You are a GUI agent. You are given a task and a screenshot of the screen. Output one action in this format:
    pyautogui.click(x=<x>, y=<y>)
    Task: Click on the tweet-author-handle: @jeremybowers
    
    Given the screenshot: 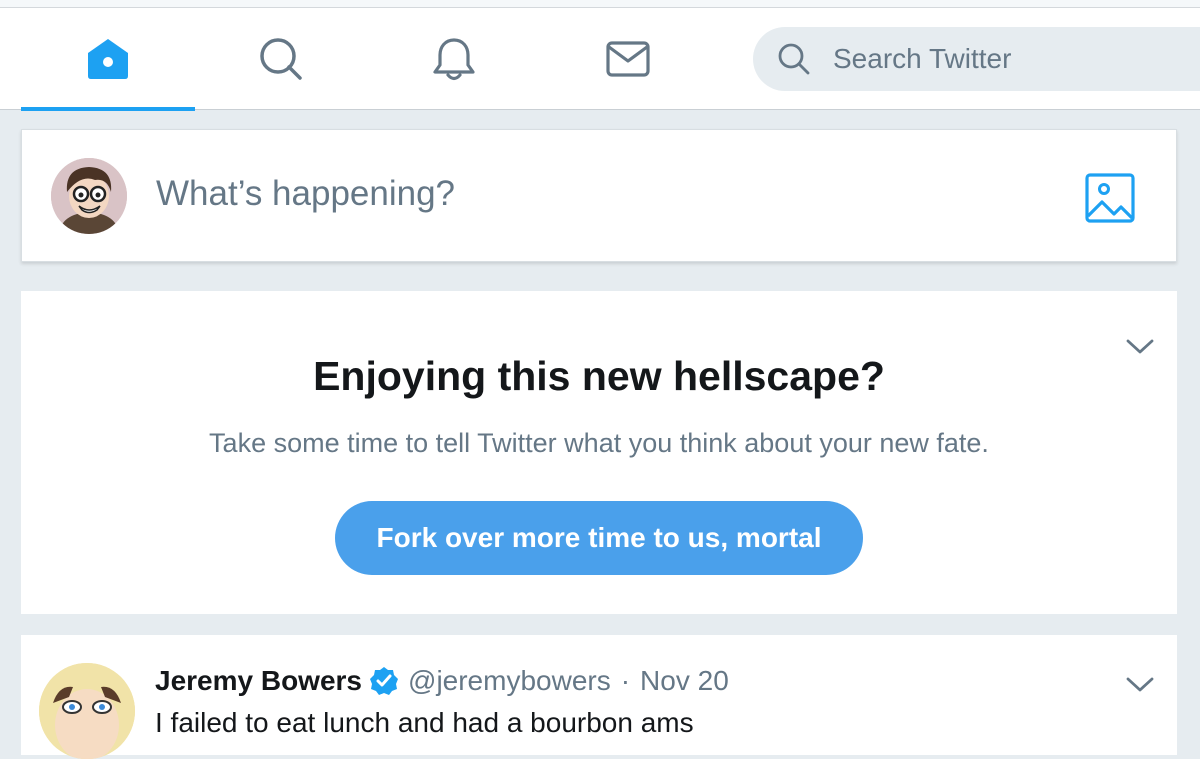 What is the action you would take?
    pyautogui.click(x=509, y=681)
    